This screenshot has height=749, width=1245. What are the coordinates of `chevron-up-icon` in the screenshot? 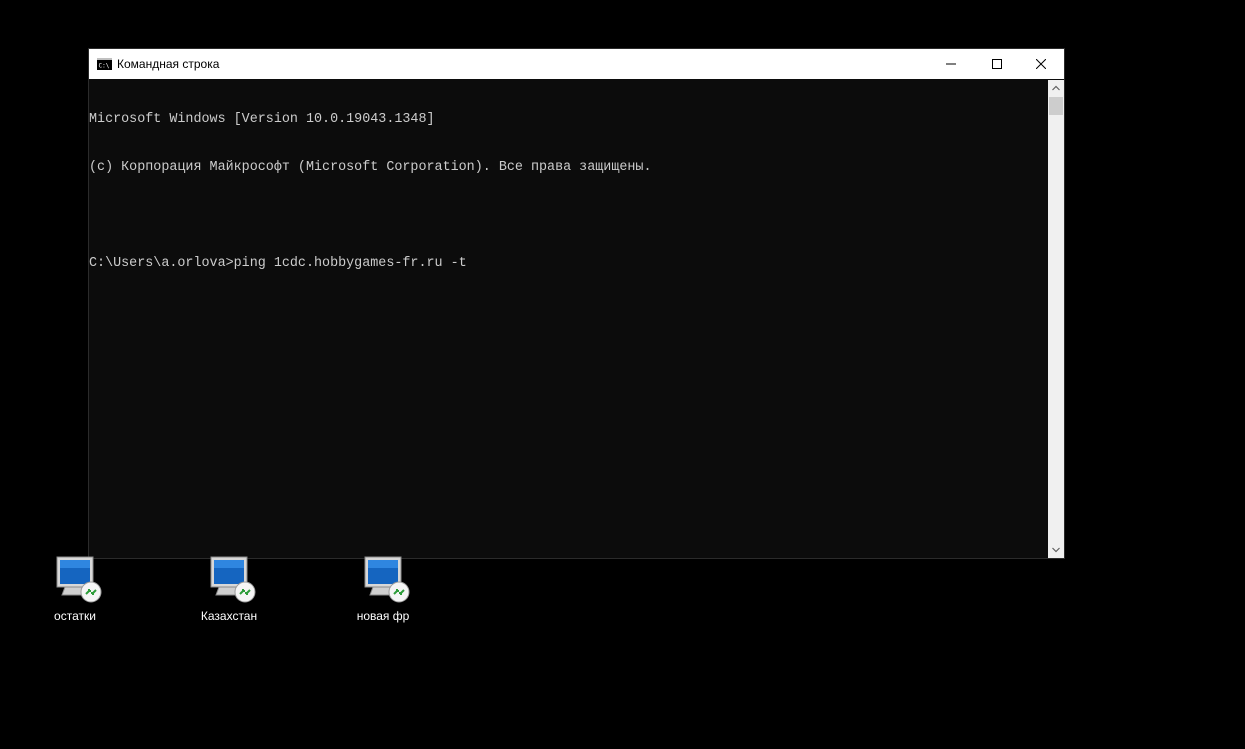 It's located at (1056, 88).